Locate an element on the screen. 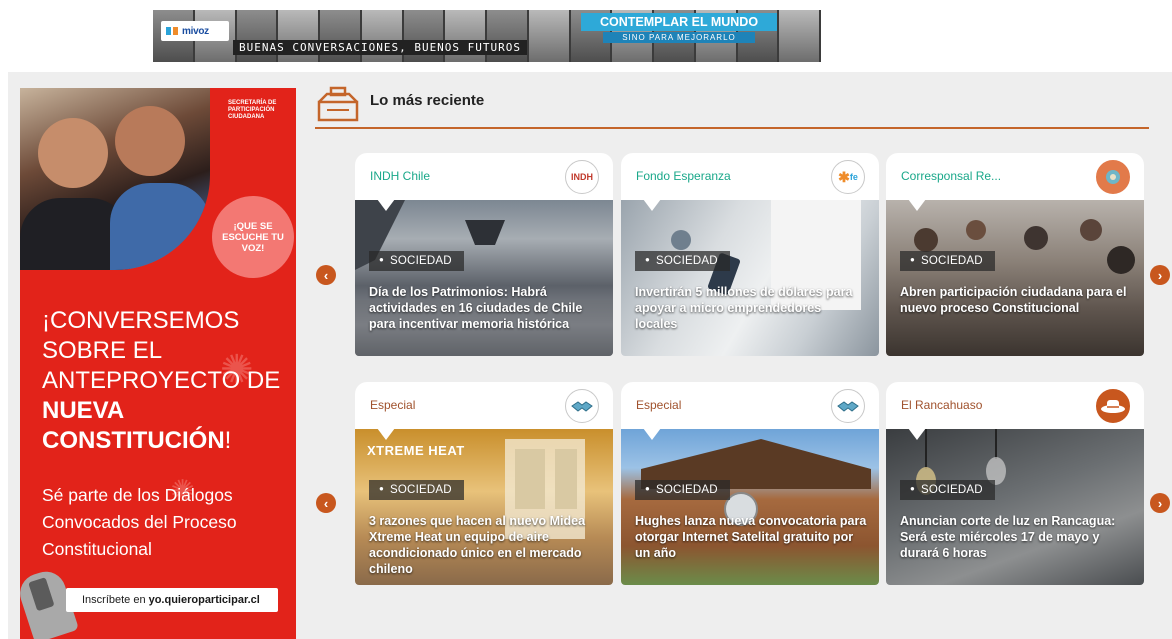 The width and height of the screenshot is (1172, 639). section-title: Lo más reciente is located at coordinates (427, 100).